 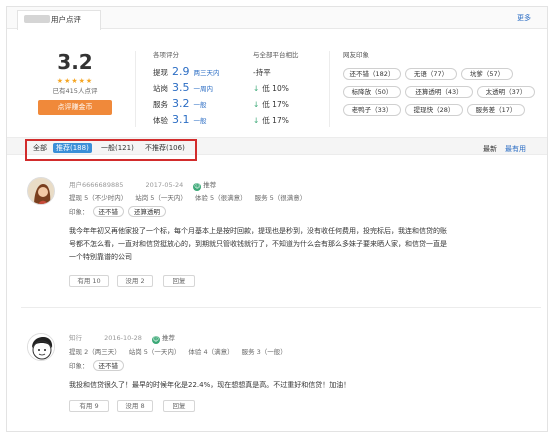 What do you see at coordinates (277, 18) in the screenshot?
I see `panel-header: 用户点评 更多` at bounding box center [277, 18].